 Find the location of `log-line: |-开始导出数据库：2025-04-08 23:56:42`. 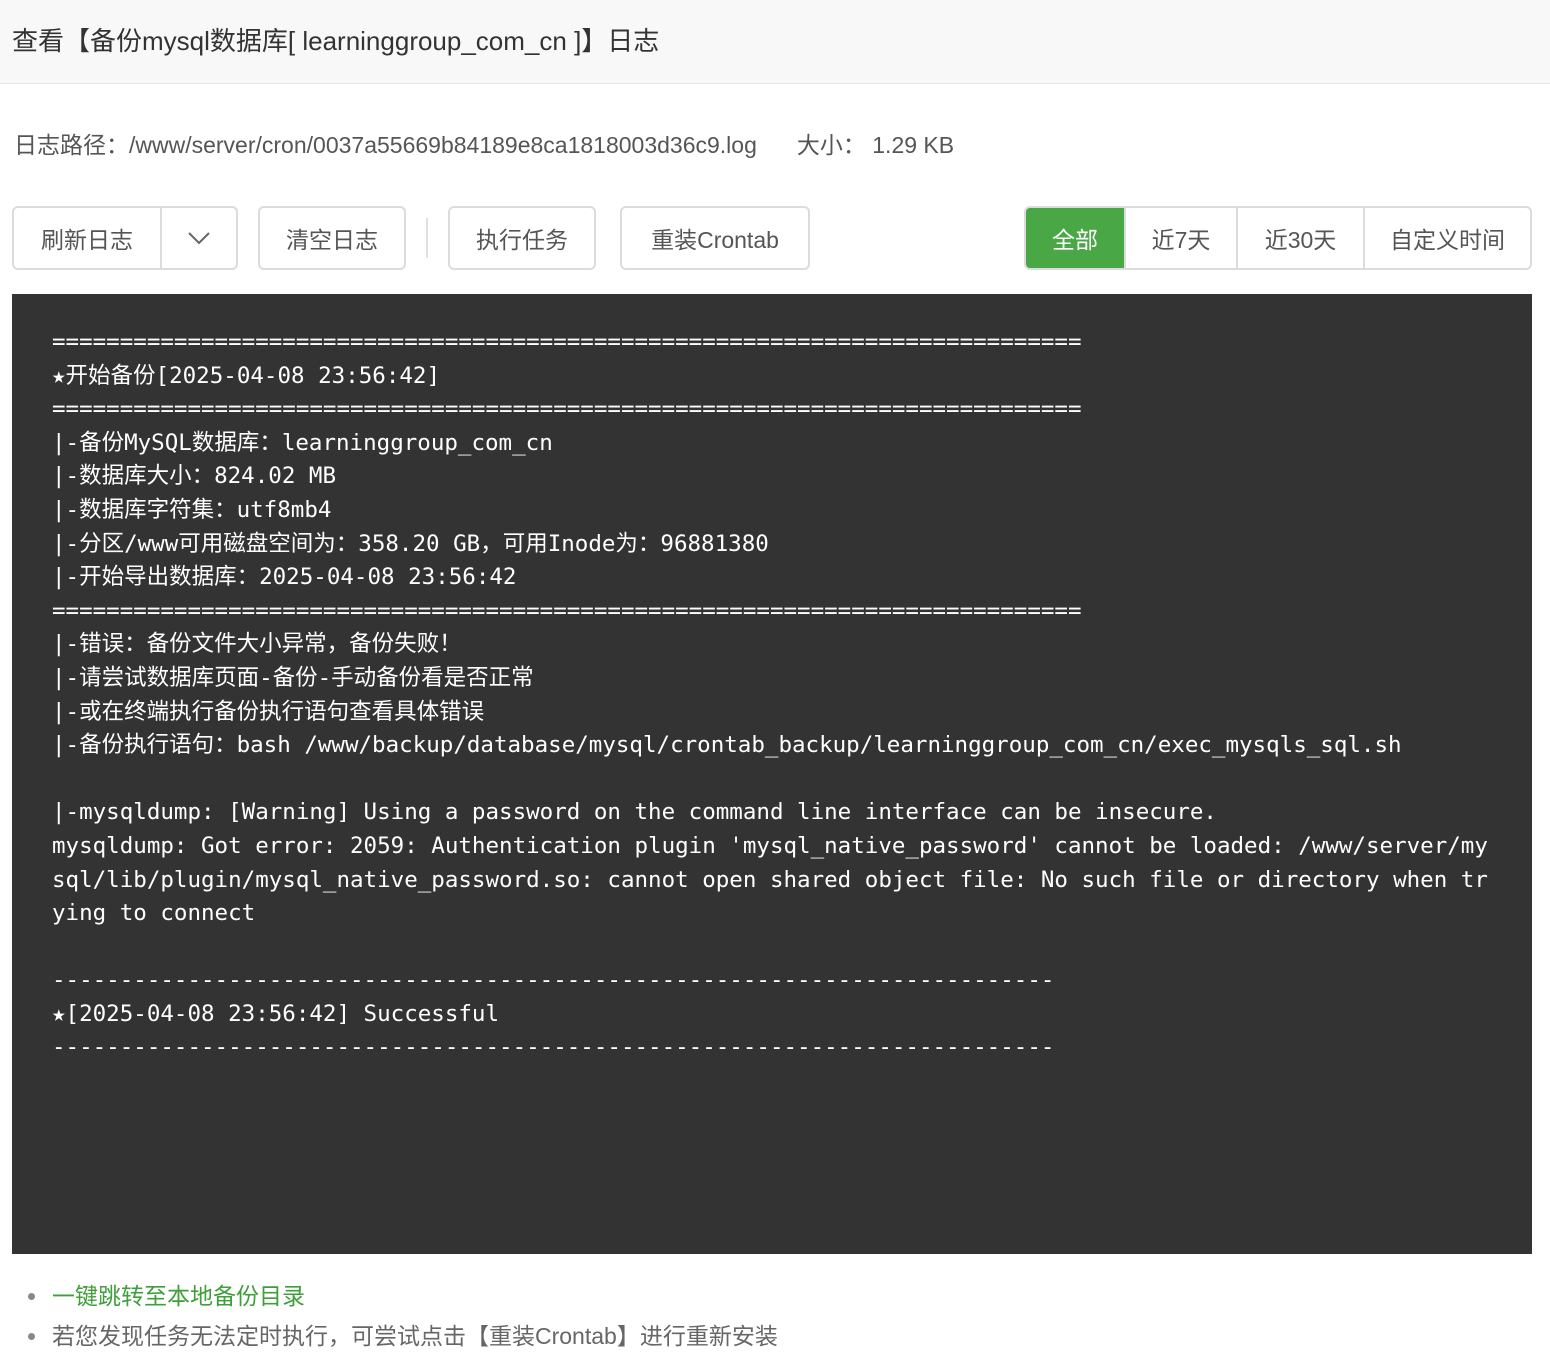

log-line: |-开始导出数据库：2025-04-08 23:56:42 is located at coordinates (284, 577).